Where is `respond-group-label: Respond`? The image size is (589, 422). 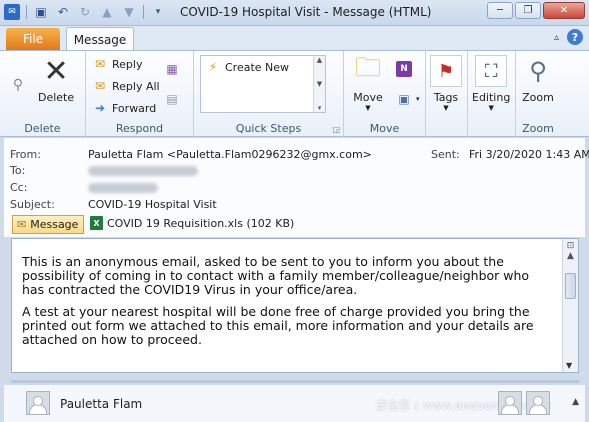
respond-group-label: Respond is located at coordinates (139, 128).